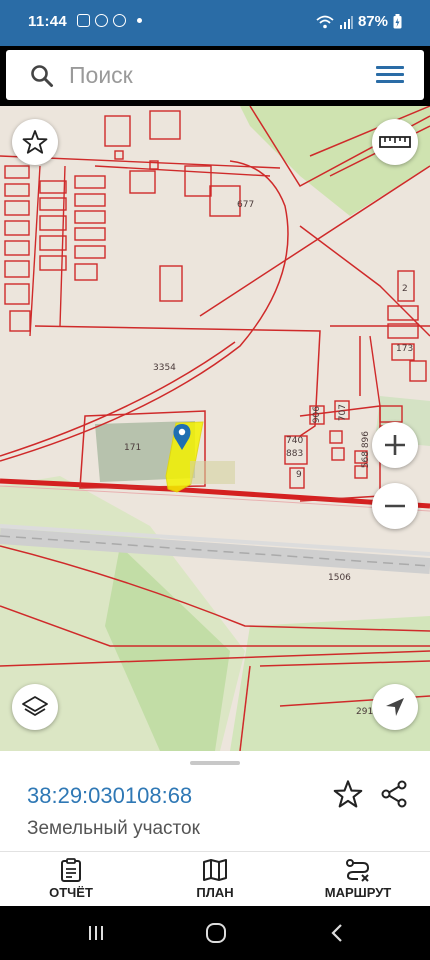 This screenshot has width=430, height=960. I want to click on viber-notification-icon, so click(101, 20).